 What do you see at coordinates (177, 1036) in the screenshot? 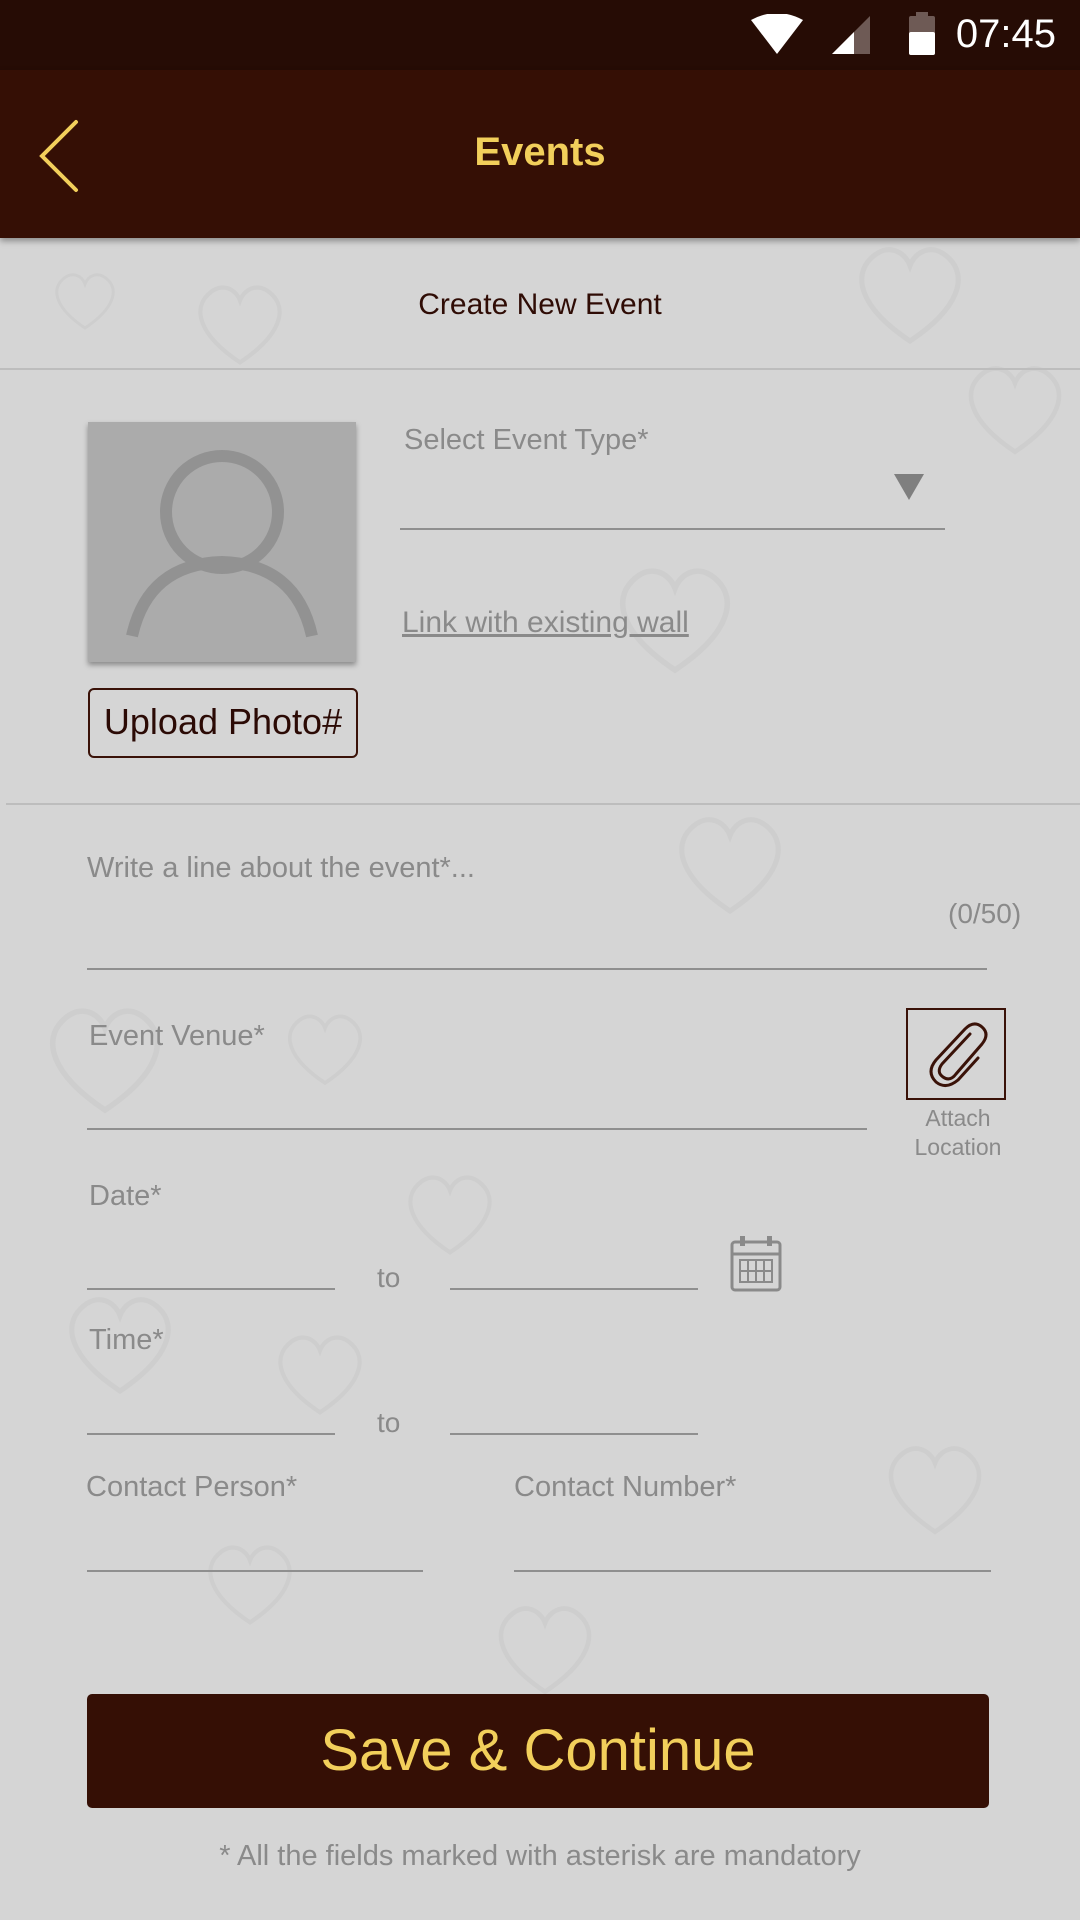
I see `event-venue-input: Event Venue*` at bounding box center [177, 1036].